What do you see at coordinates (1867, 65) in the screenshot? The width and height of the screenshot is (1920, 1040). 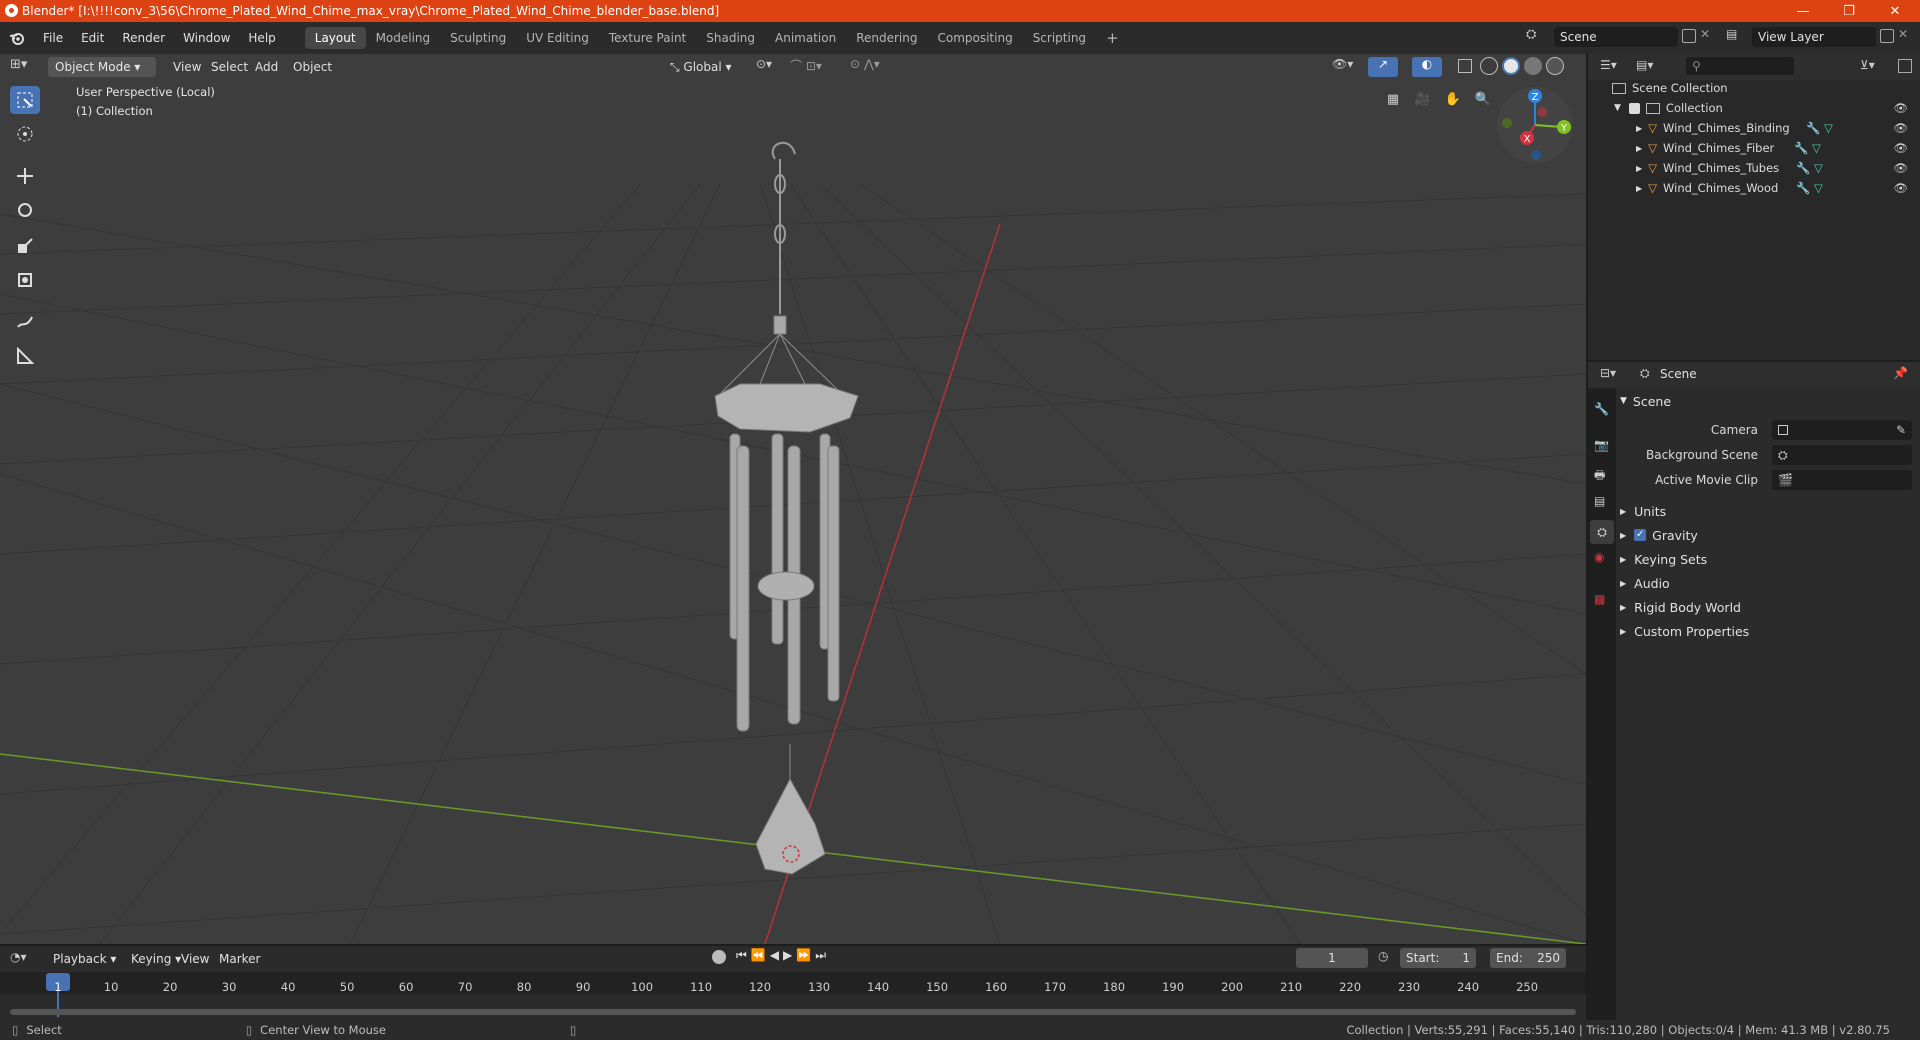 I see `filter-icon: ⊻▾` at bounding box center [1867, 65].